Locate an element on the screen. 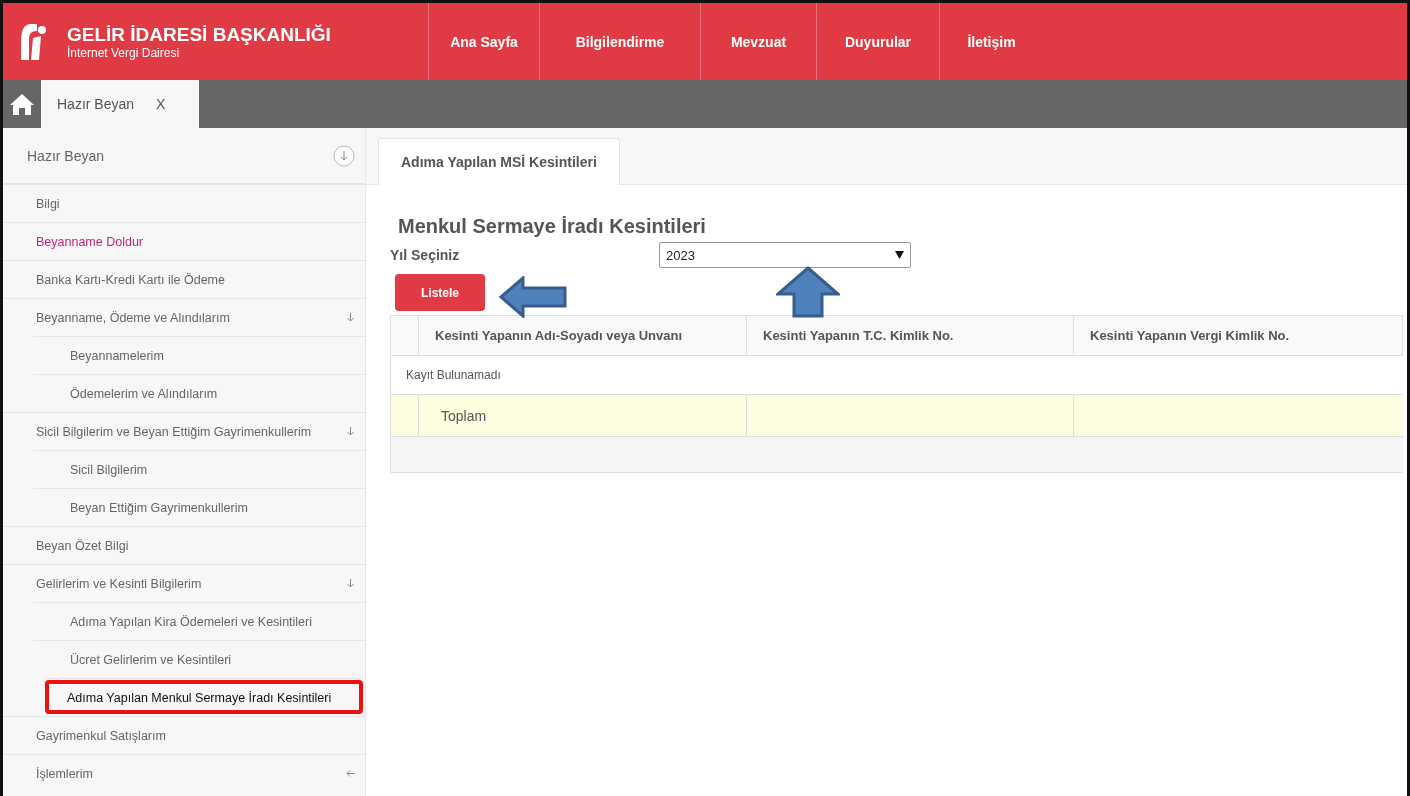  home-icon is located at coordinates (22, 104).